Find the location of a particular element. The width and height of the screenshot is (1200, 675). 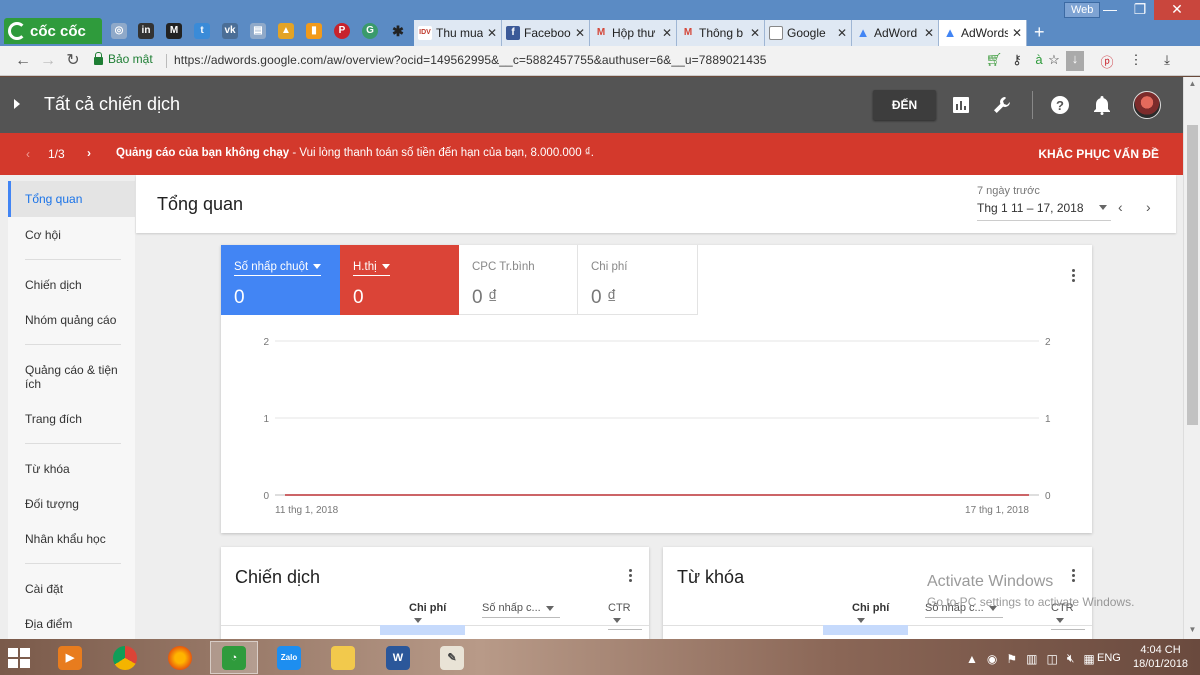

windows-start-icon is located at coordinates (19, 658).